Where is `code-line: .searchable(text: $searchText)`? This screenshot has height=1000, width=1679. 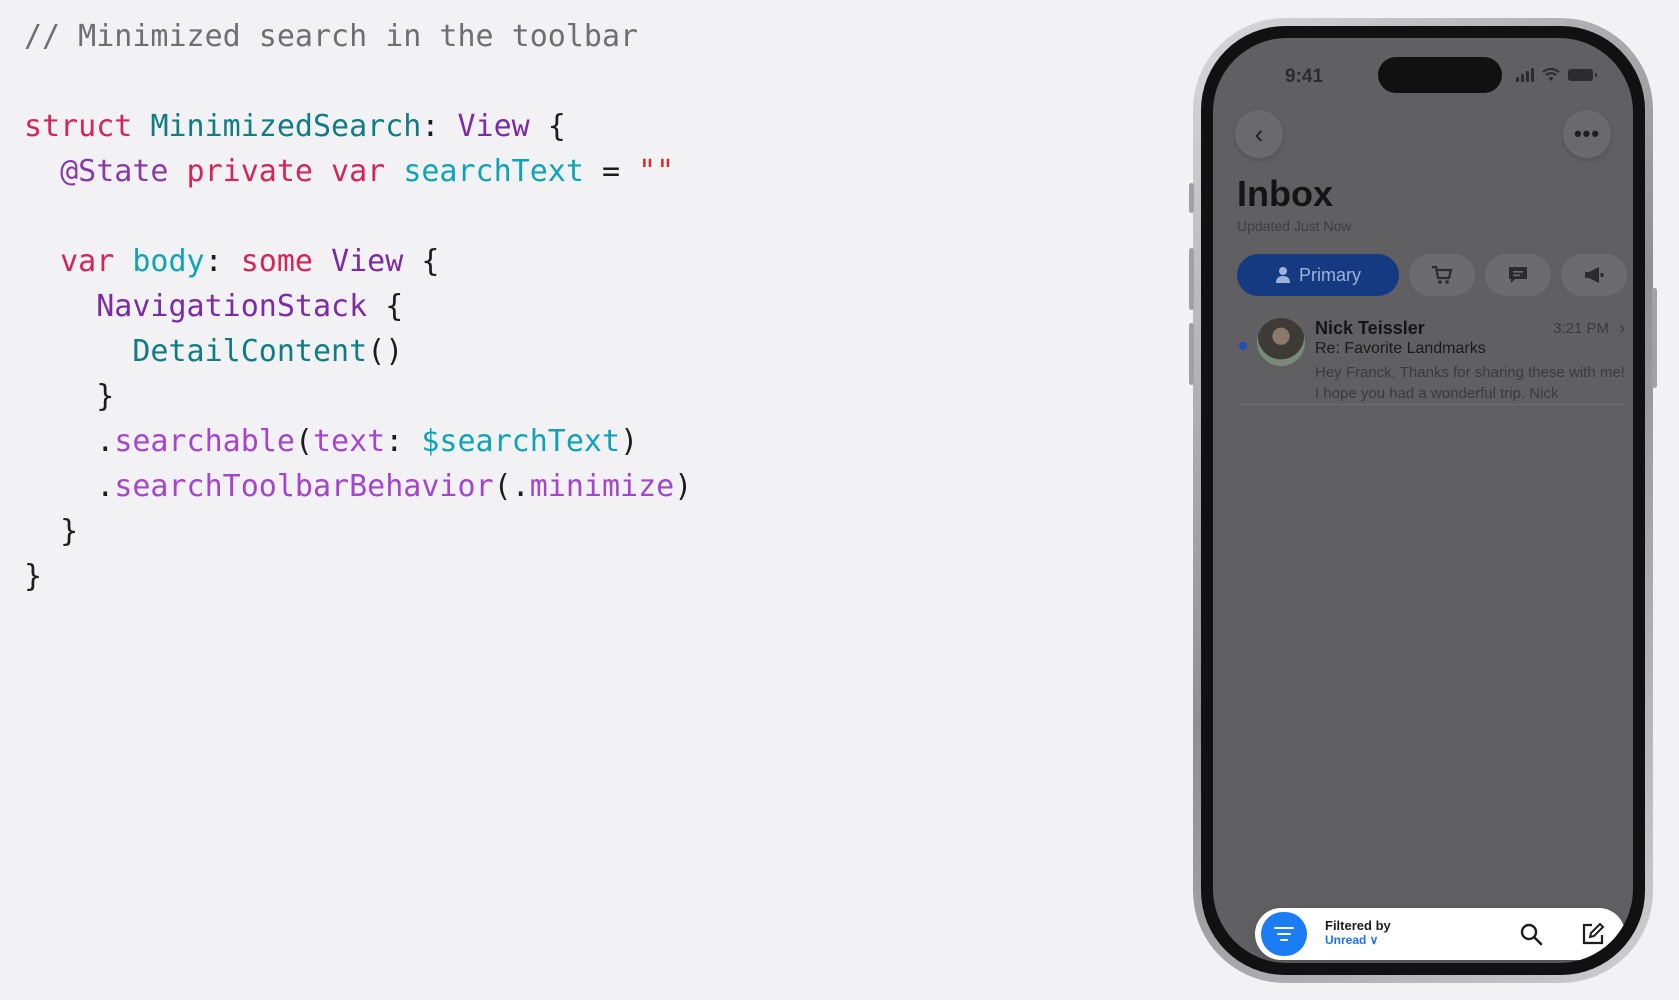 code-line: .searchable(text: $searchText) is located at coordinates (358, 441).